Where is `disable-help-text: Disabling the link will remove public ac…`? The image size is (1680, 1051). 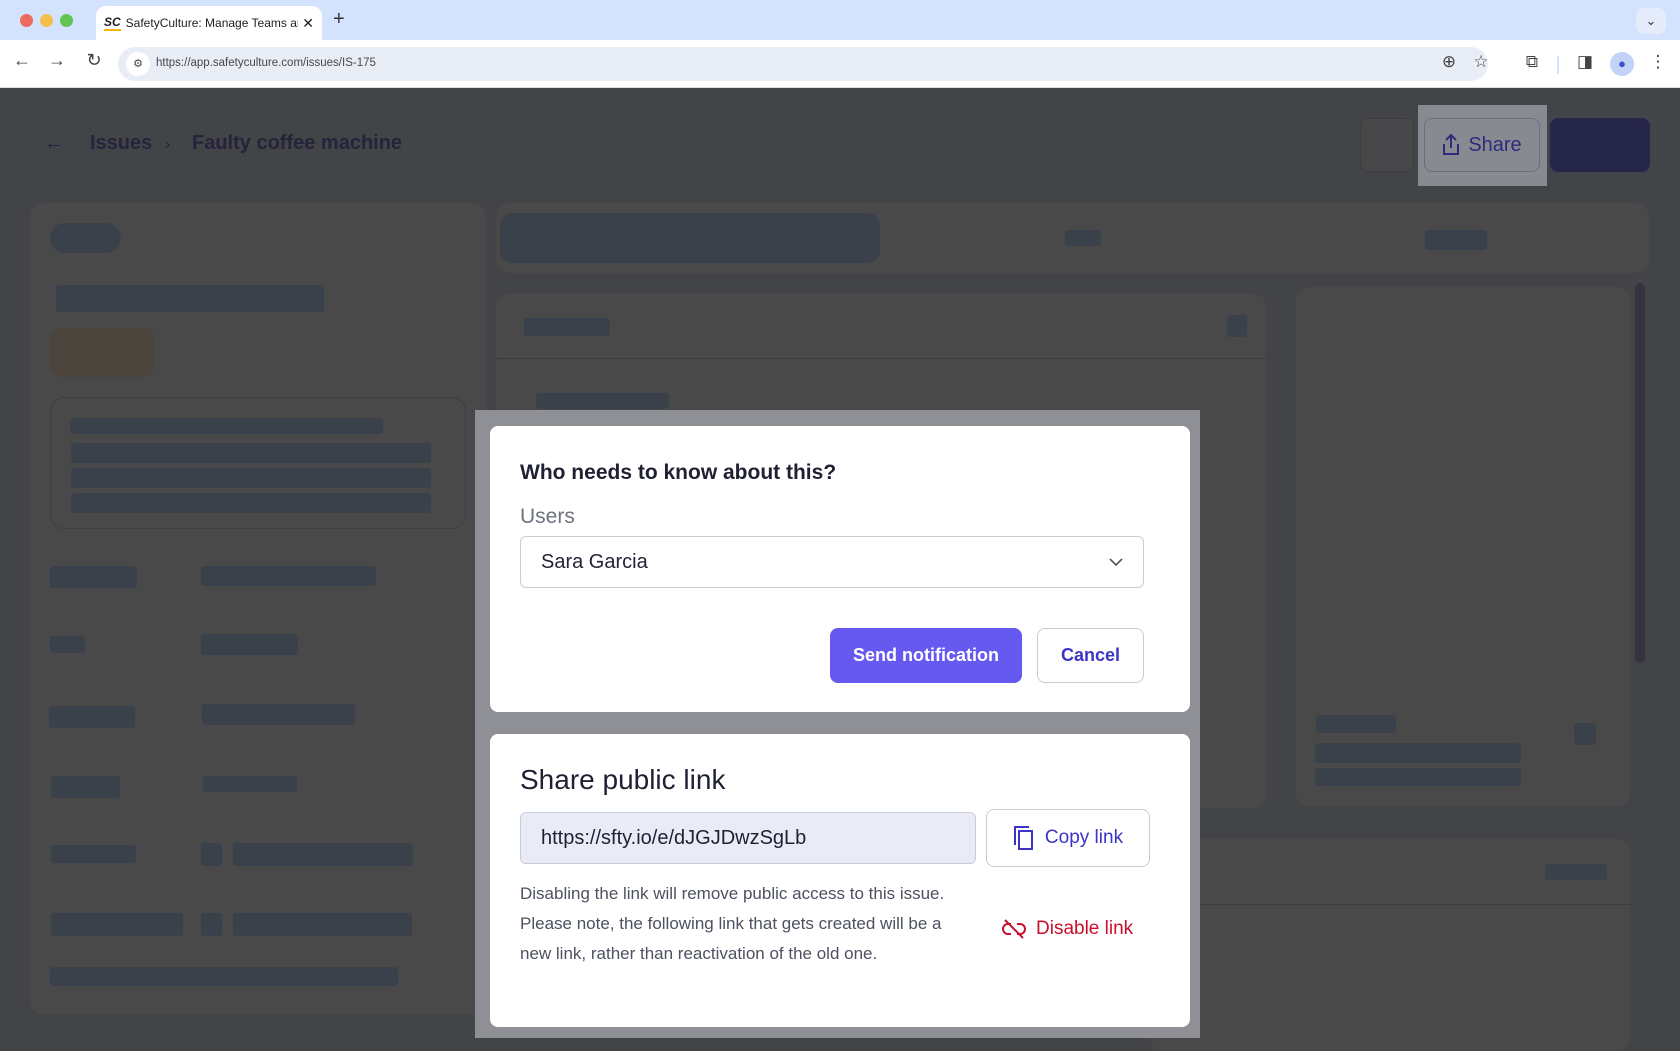
disable-help-text: Disabling the link will remove public ac… is located at coordinates (732, 923).